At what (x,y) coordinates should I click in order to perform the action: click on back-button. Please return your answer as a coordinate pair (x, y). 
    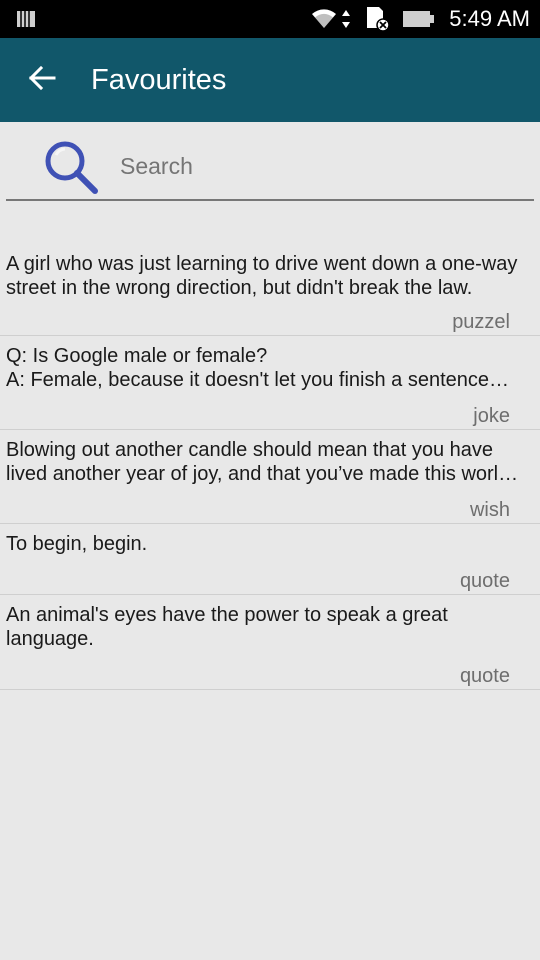
    Looking at the image, I should click on (42, 80).